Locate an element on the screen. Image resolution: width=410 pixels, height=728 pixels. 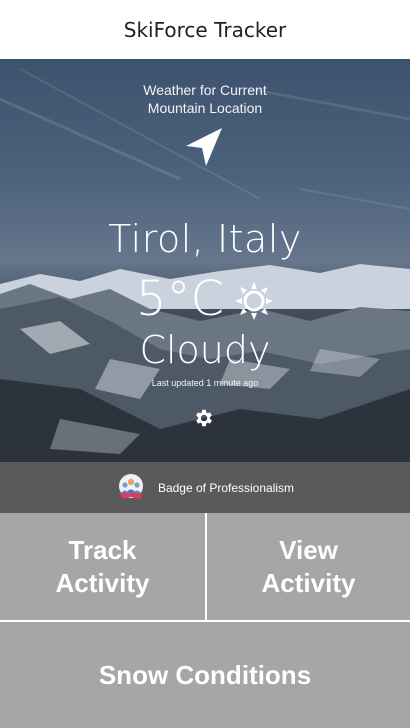
weather-condition: Cloudy is located at coordinates (205, 350).